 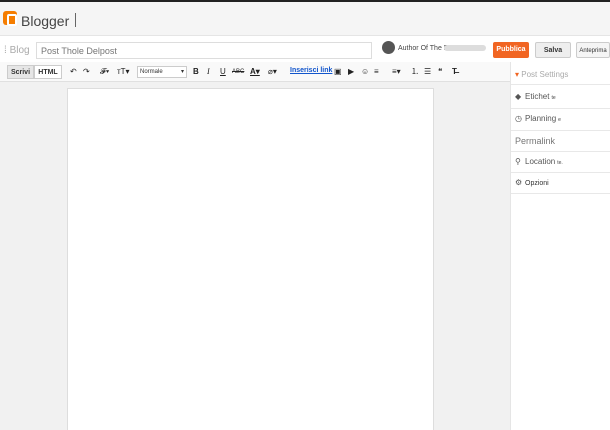 I want to click on sidebar-item-permalink: Permalink, so click(x=535, y=141).